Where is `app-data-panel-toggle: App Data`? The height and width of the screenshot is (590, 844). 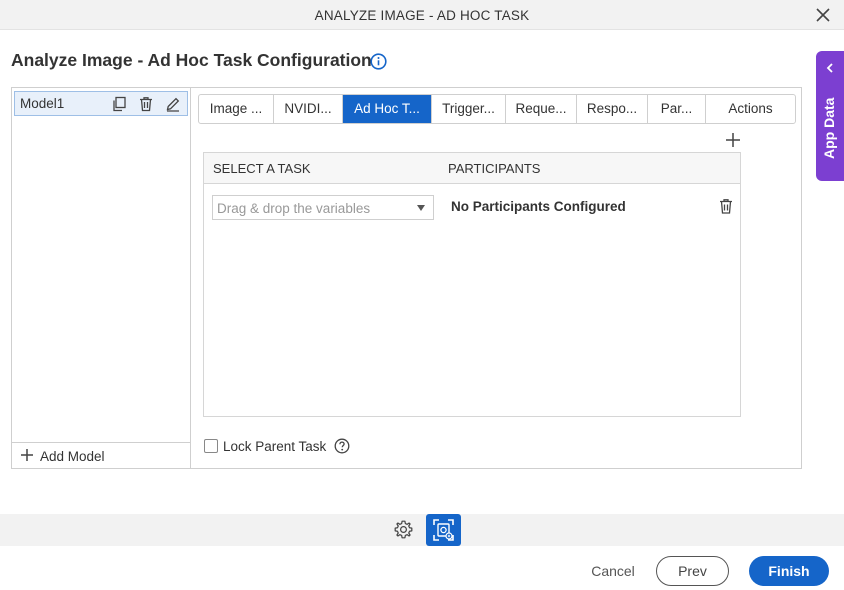 app-data-panel-toggle: App Data is located at coordinates (830, 116).